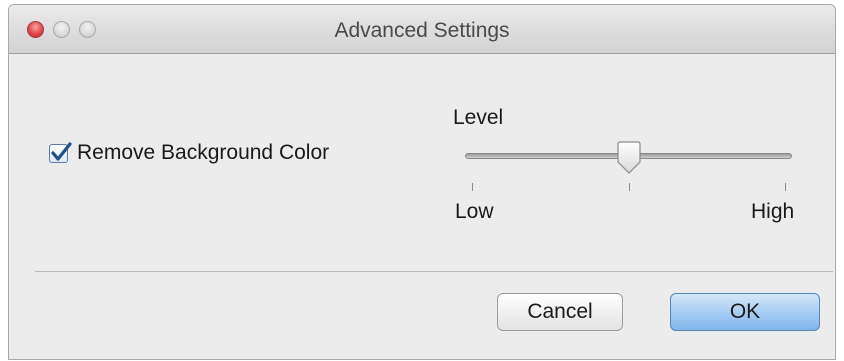 The height and width of the screenshot is (361, 844). What do you see at coordinates (472, 187) in the screenshot?
I see `slider-tick-min` at bounding box center [472, 187].